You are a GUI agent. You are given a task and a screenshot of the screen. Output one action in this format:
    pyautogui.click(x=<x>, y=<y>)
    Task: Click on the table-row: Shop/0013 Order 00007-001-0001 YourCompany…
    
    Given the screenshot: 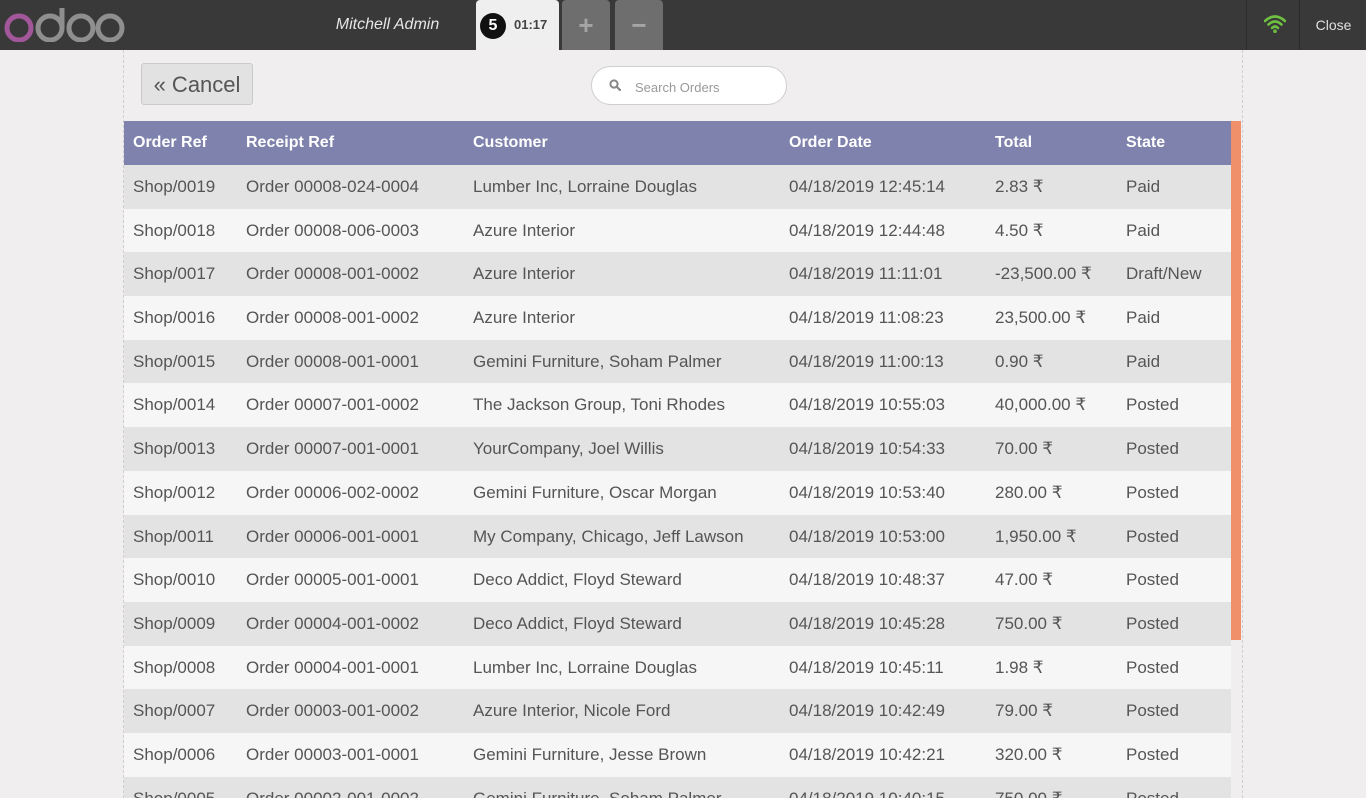 What is the action you would take?
    pyautogui.click(x=677, y=449)
    